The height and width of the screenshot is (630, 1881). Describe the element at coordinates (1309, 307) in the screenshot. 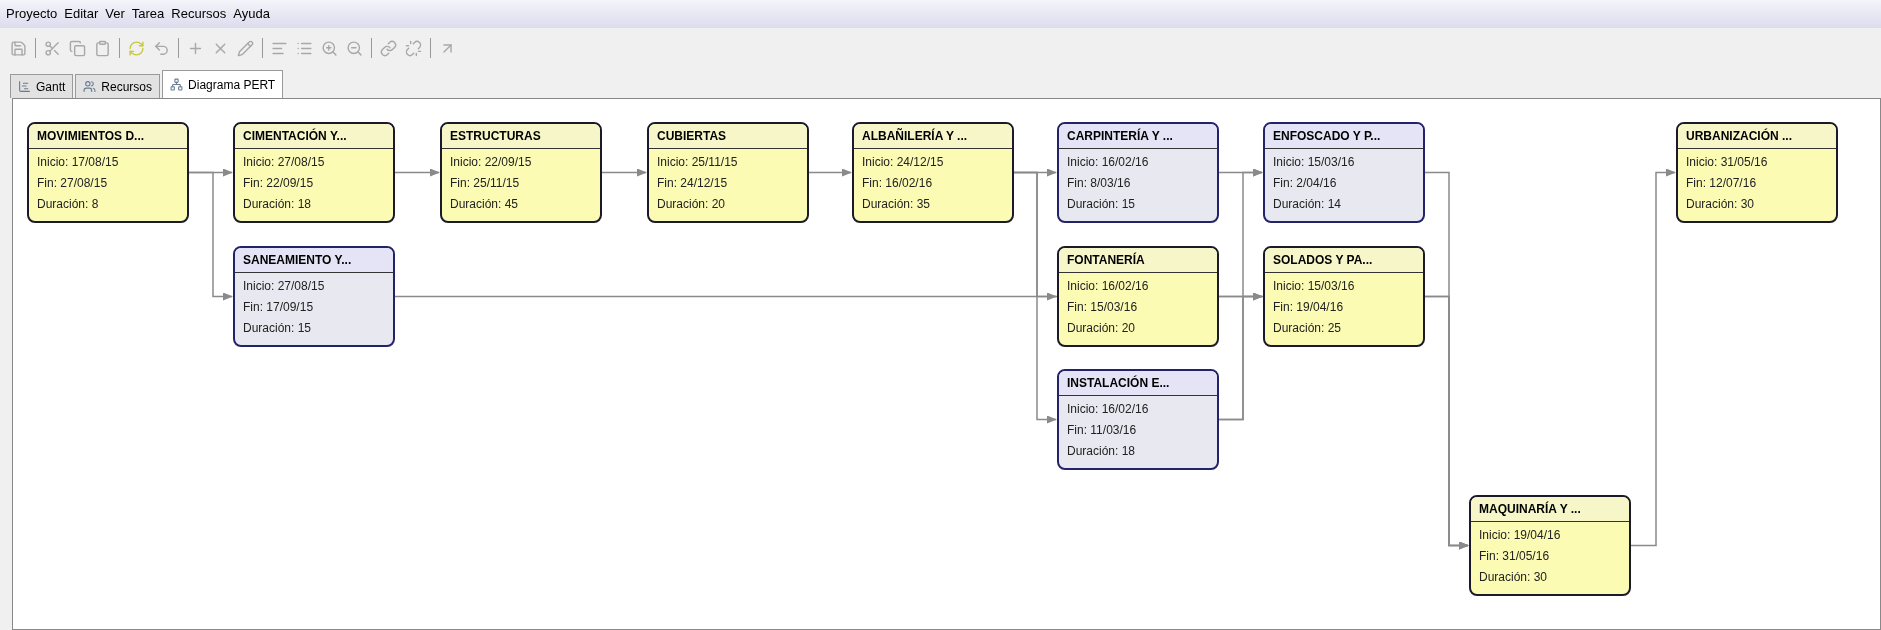

I see `end-date: Fin: 19/04/16` at that location.